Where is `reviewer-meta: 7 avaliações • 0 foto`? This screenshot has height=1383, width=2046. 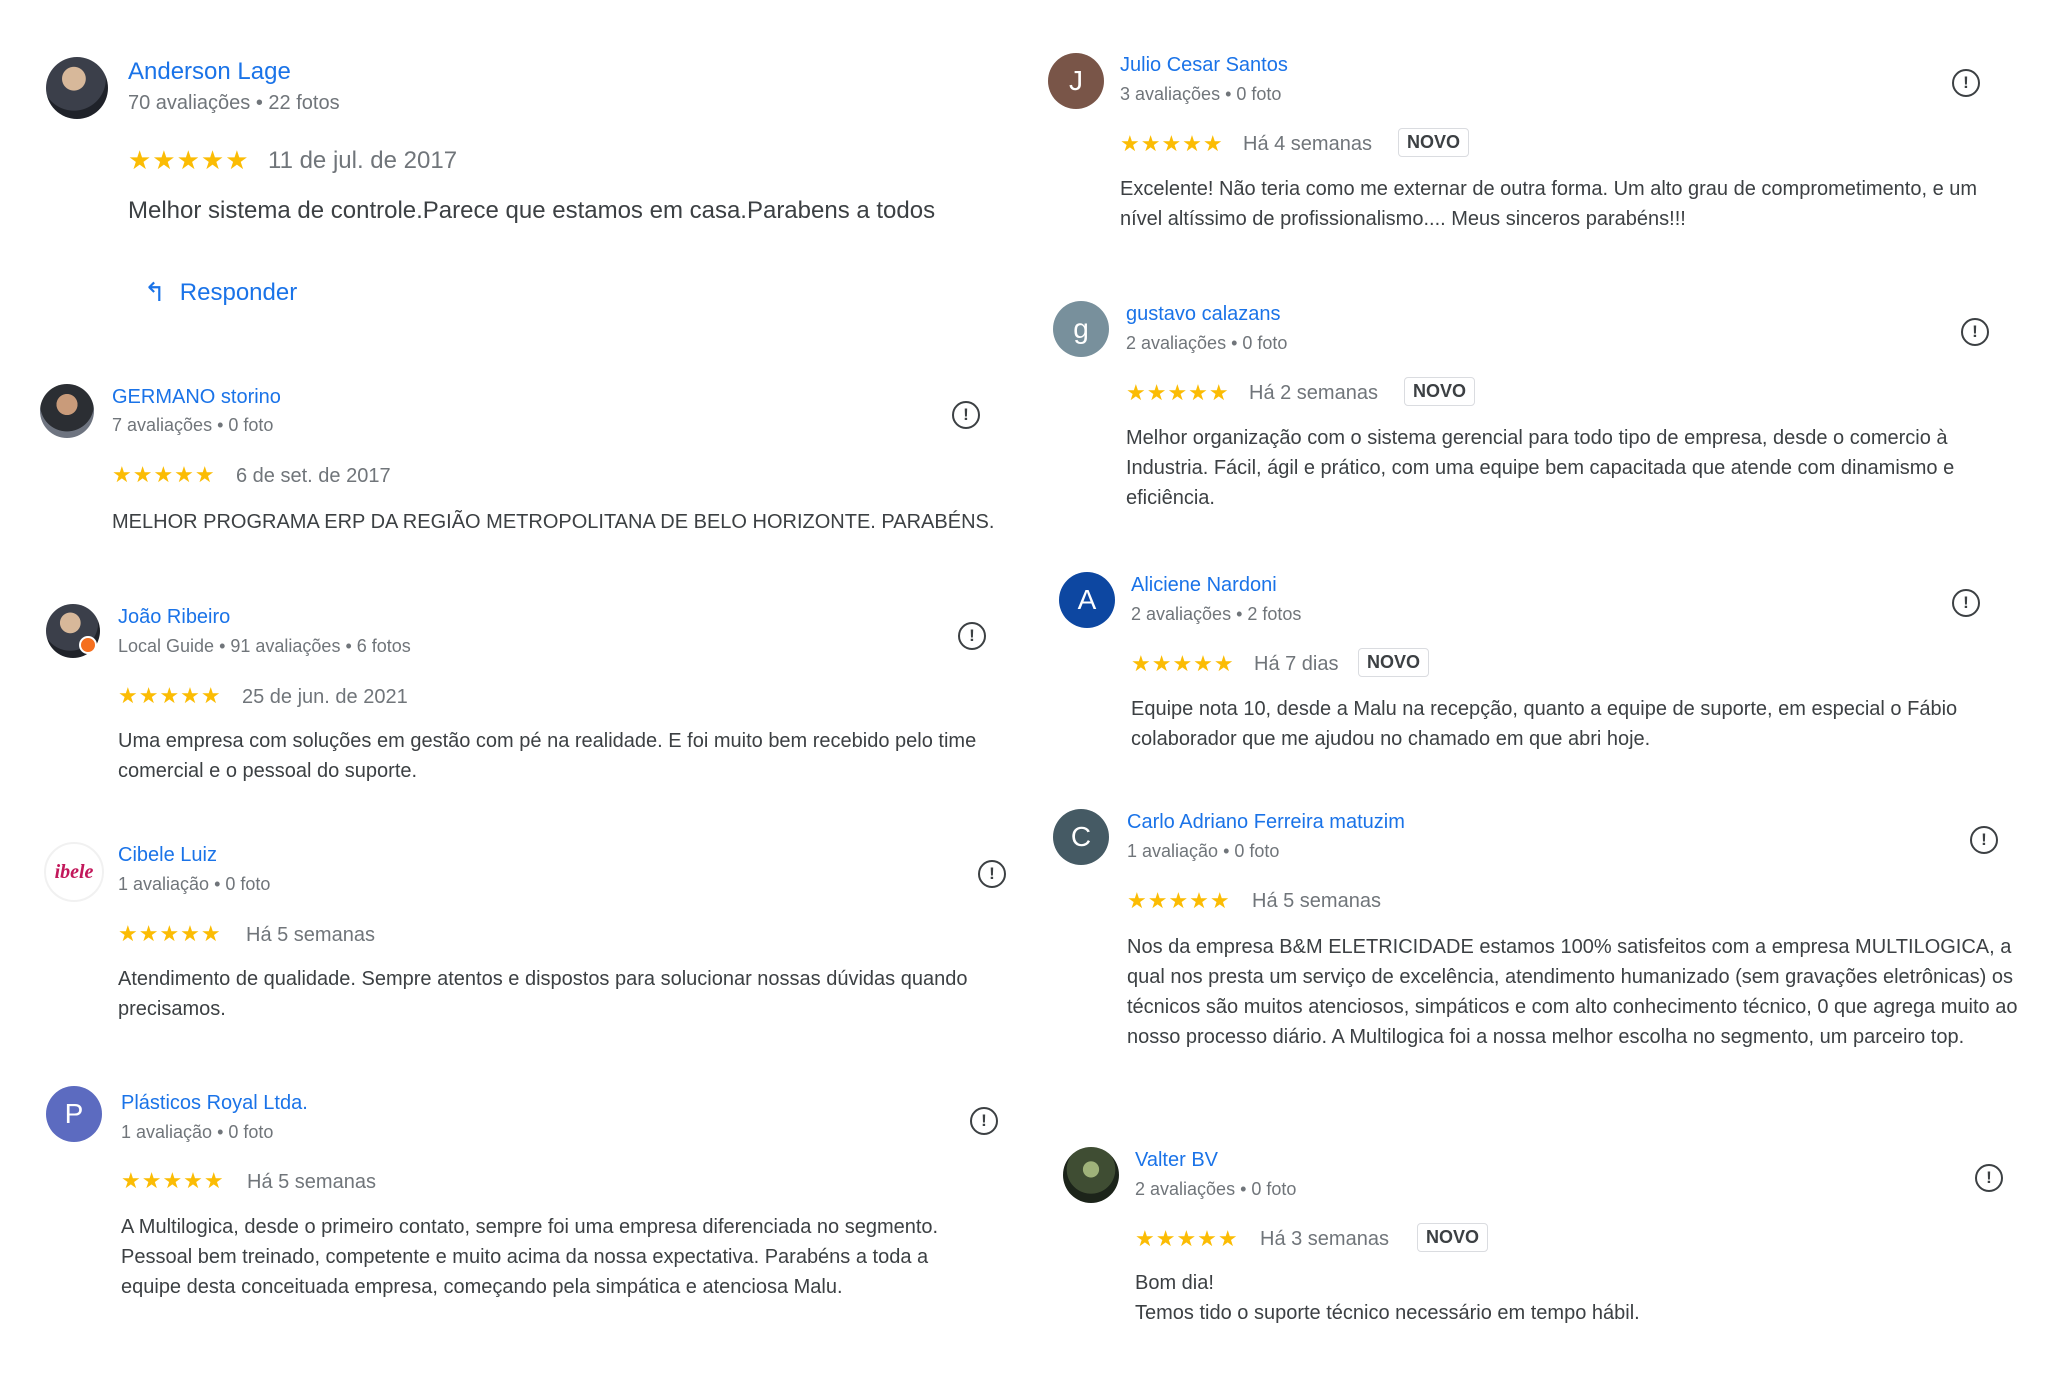
reviewer-meta: 7 avaliações • 0 foto is located at coordinates (193, 425).